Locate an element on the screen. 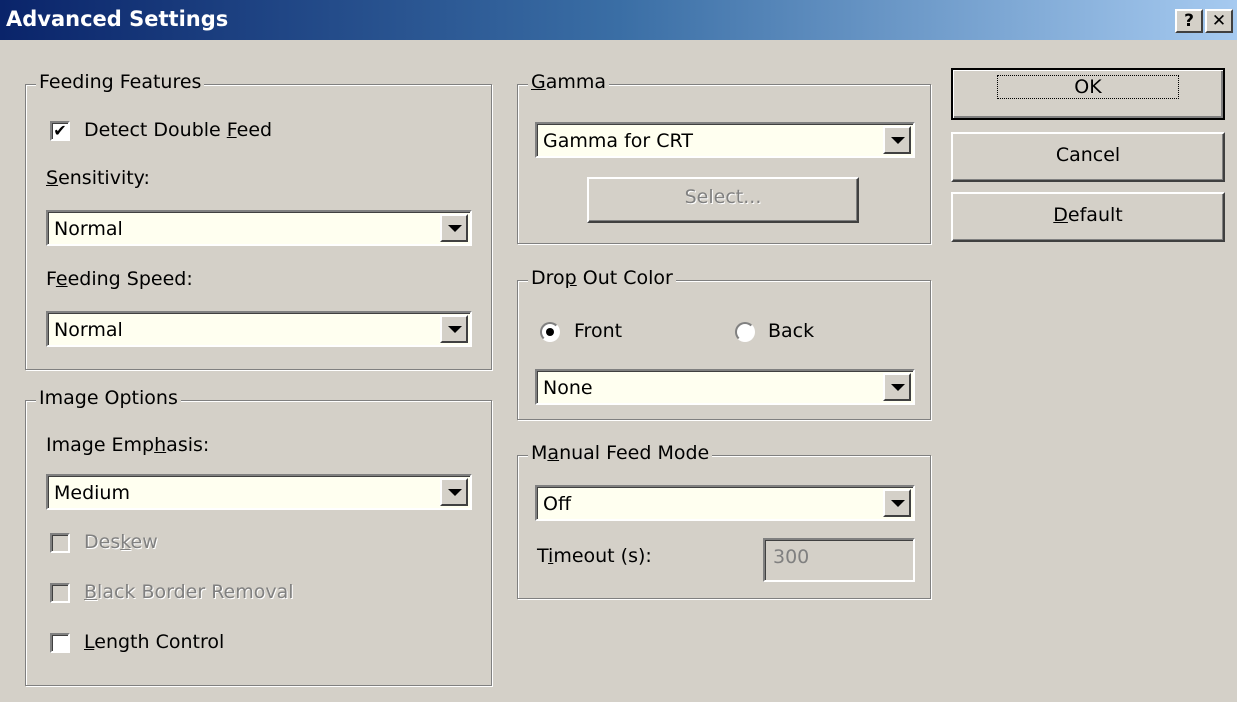  window-title: Advanced Settings is located at coordinates (117, 19).